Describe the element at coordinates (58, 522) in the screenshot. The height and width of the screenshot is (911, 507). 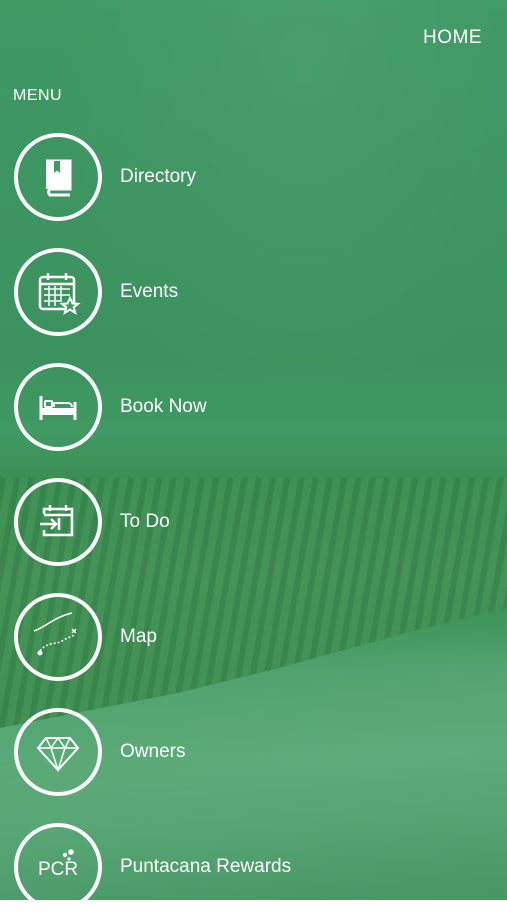
I see `calendar-enter-icon` at that location.